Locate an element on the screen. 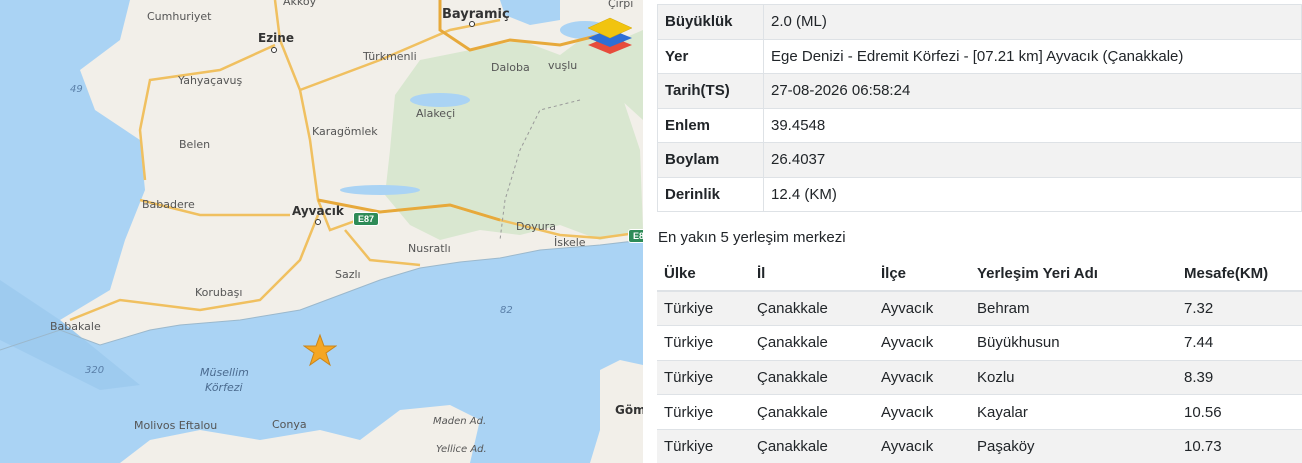 The height and width of the screenshot is (463, 1302). map-depth-320: 320 is located at coordinates (95, 370).